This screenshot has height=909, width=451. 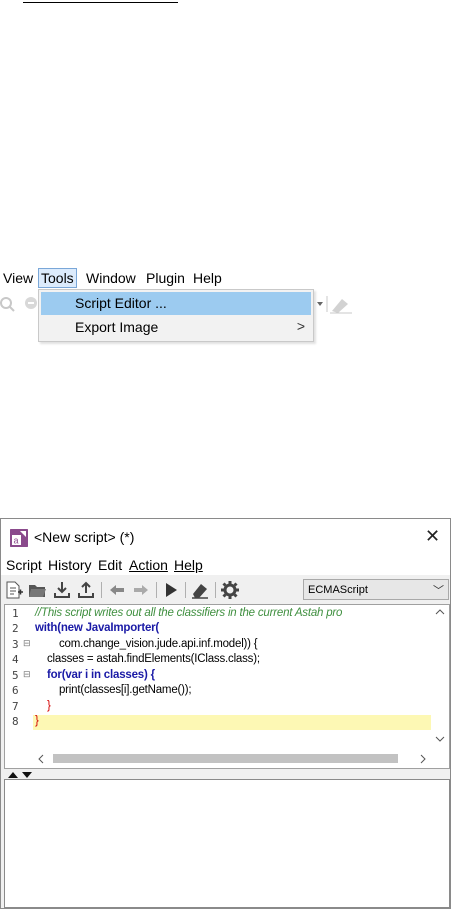 I want to click on scroll-down-icon, so click(x=440, y=739).